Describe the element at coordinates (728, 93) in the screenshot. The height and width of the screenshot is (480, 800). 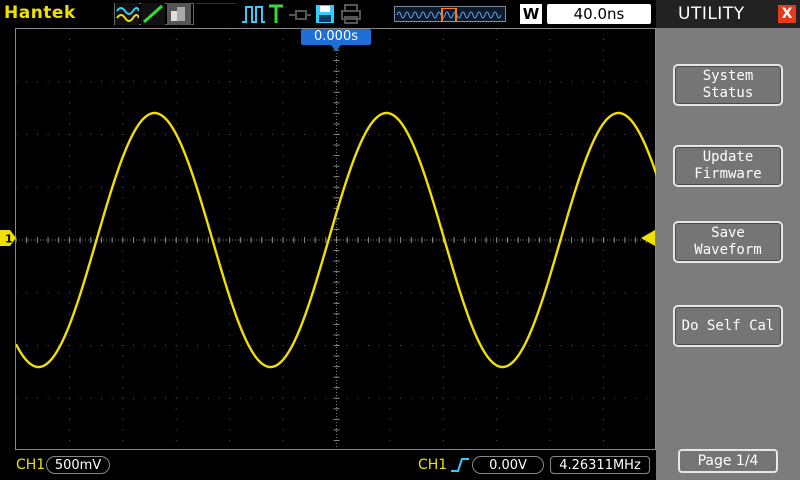
I see `button-label-line2: Status` at that location.